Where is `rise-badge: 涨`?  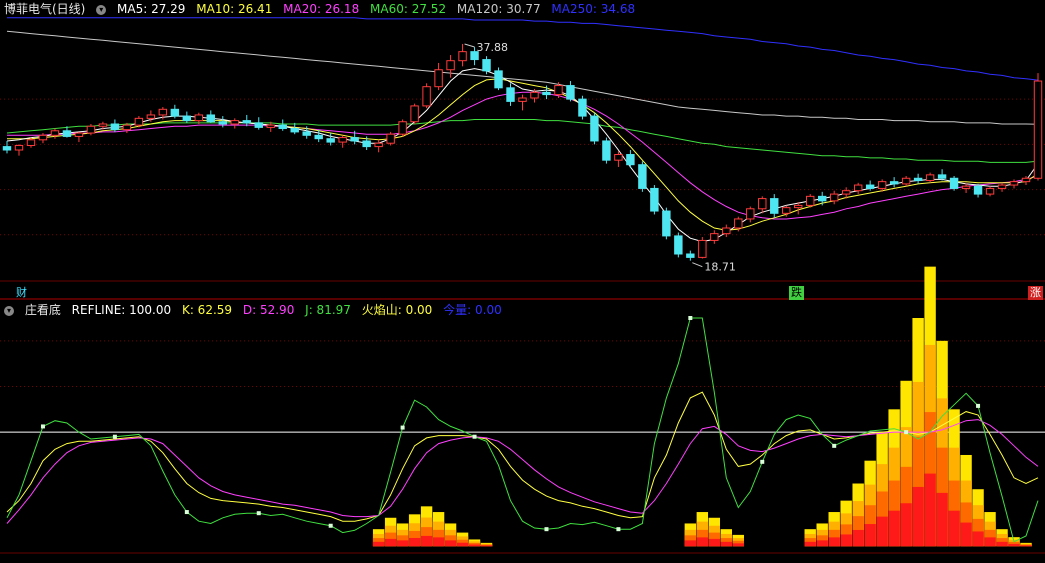 rise-badge: 涨 is located at coordinates (1035, 293).